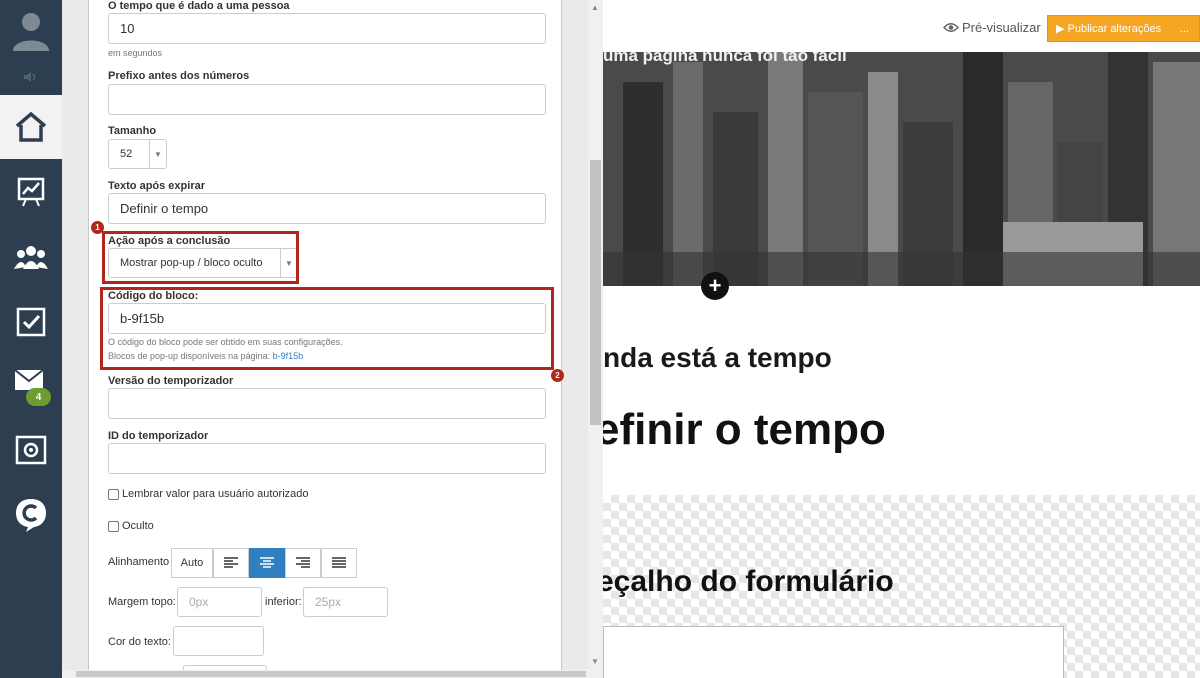  Describe the element at coordinates (113, 526) in the screenshot. I see `hidden-checkbox-box` at that location.